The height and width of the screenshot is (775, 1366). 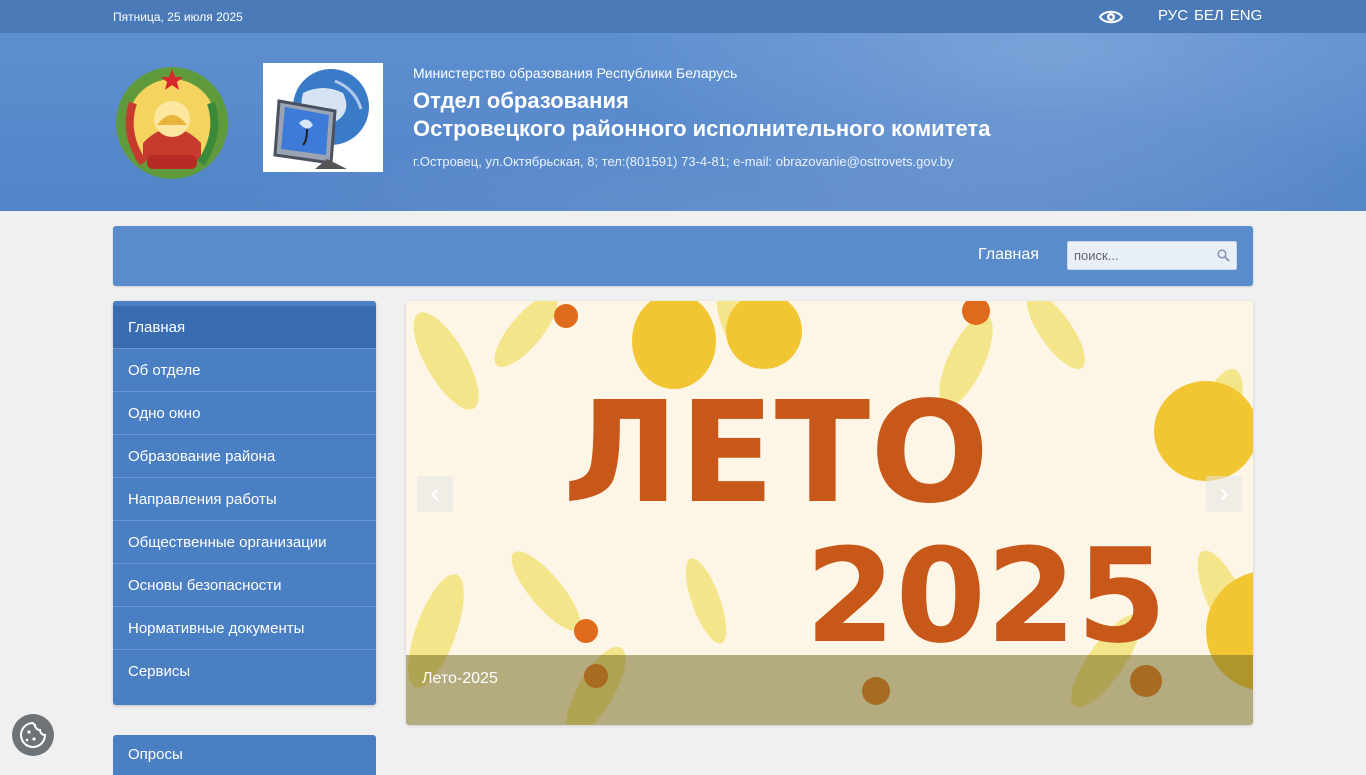 I want to click on search-input, so click(x=1141, y=255).